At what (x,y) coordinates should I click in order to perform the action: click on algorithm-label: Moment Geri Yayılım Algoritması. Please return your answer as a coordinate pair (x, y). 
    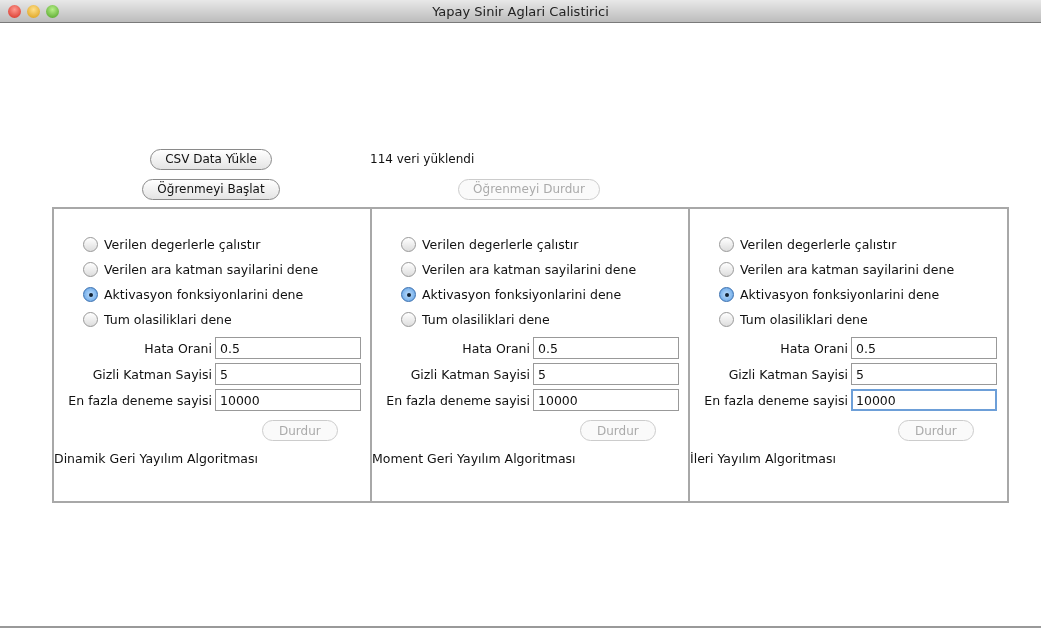
    Looking at the image, I should click on (474, 458).